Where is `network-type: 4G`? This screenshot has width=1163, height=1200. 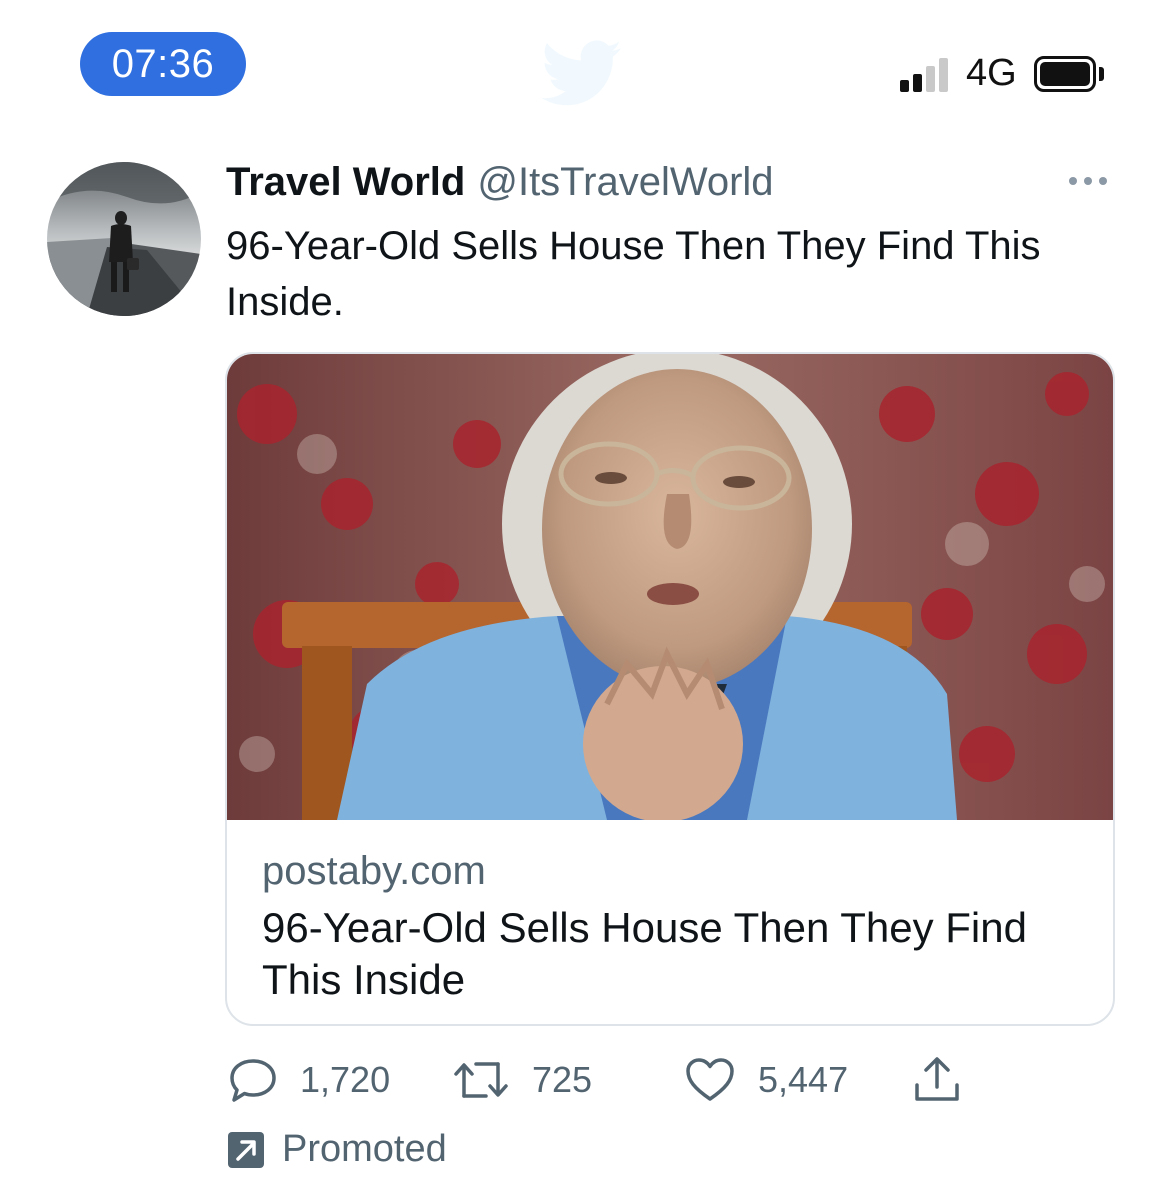 network-type: 4G is located at coordinates (991, 73).